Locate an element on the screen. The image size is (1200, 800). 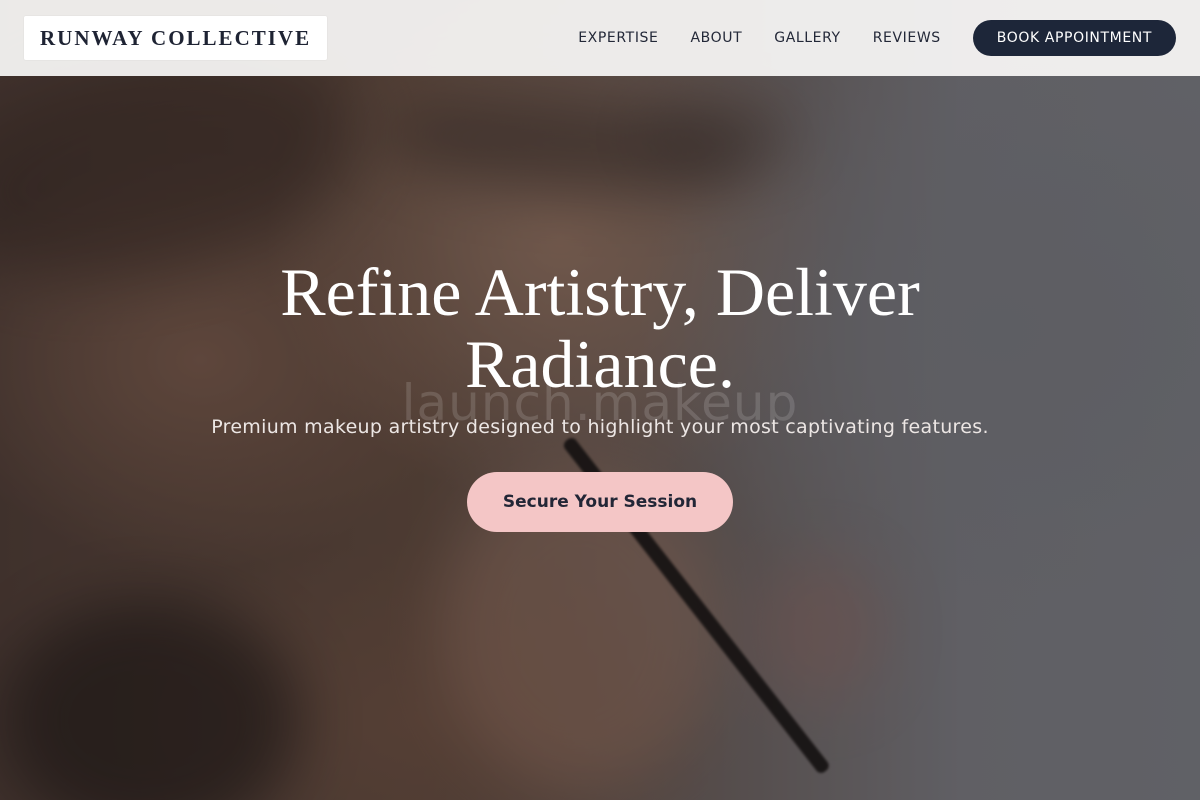
brand-name: RUNWAY COLLECTIVE is located at coordinates (176, 37).